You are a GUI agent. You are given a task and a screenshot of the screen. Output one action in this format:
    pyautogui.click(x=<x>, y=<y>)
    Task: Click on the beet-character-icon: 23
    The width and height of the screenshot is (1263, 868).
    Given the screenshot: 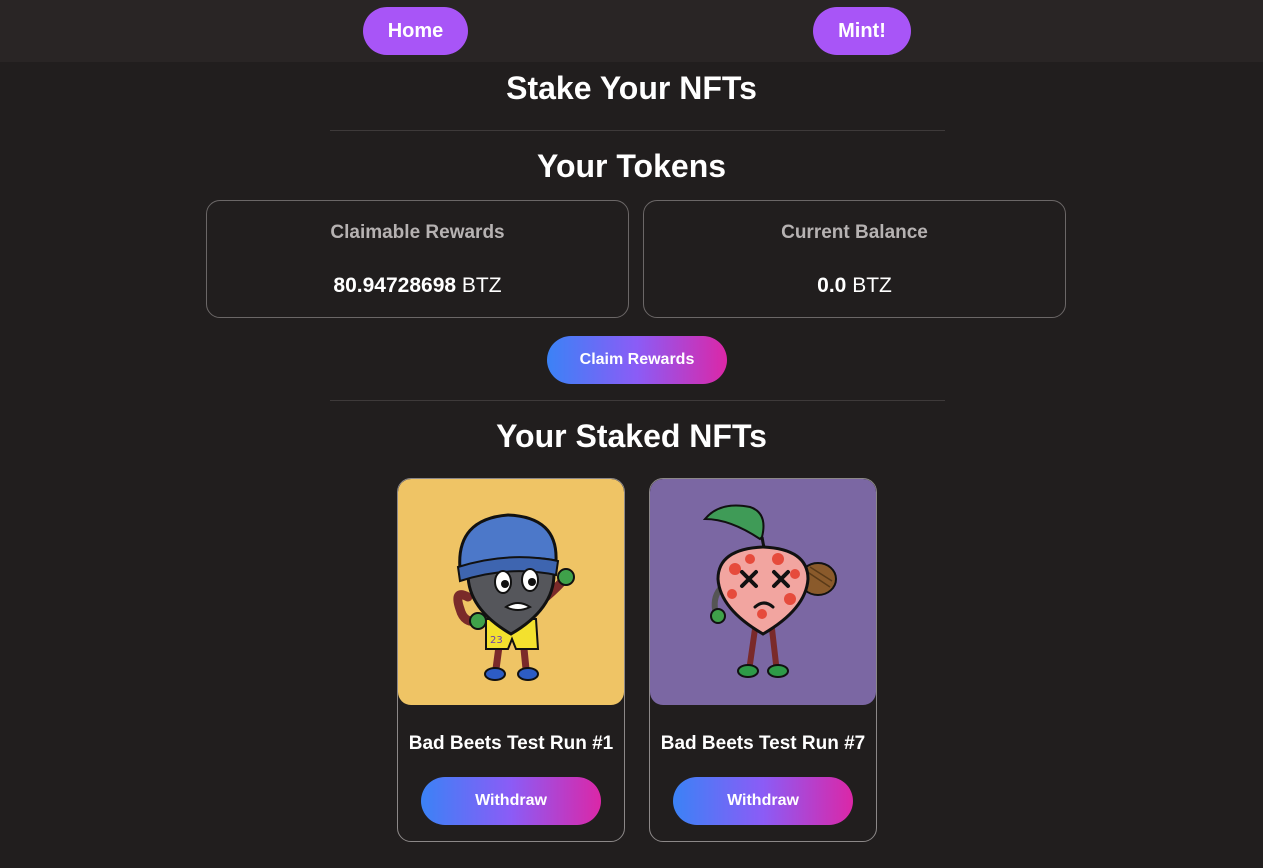 What is the action you would take?
    pyautogui.click(x=514, y=597)
    